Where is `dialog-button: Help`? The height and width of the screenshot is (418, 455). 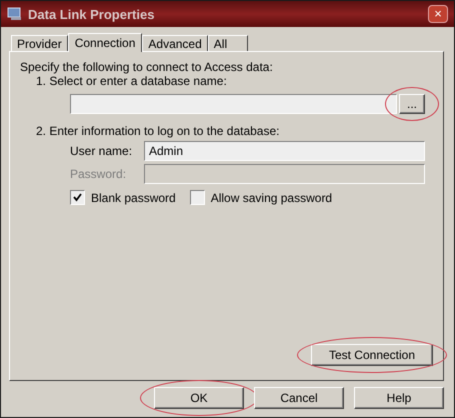 dialog-button: Help is located at coordinates (399, 398).